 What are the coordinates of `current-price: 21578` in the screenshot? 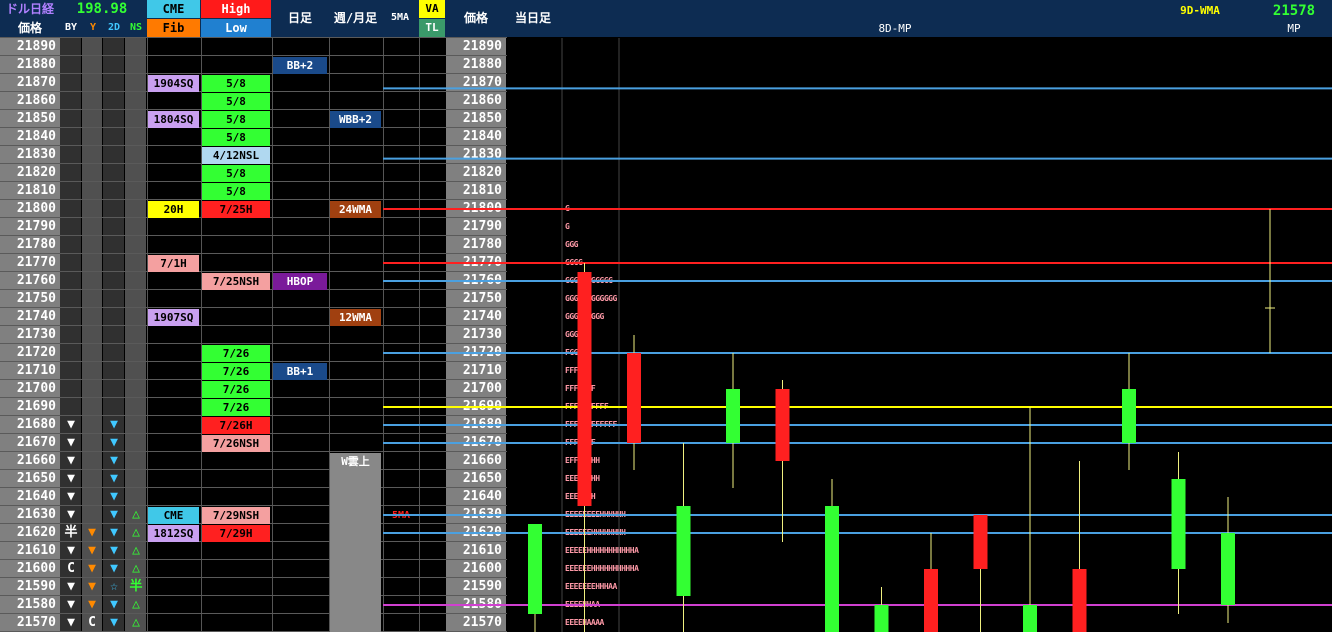 It's located at (1294, 11).